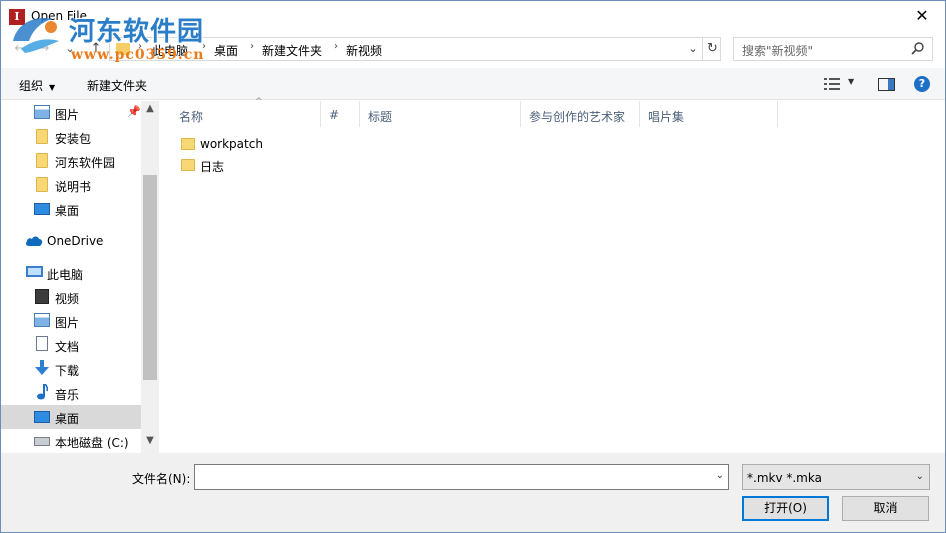 Image resolution: width=946 pixels, height=533 pixels. I want to click on sidebar-item-desktop: 桌面, so click(71, 417).